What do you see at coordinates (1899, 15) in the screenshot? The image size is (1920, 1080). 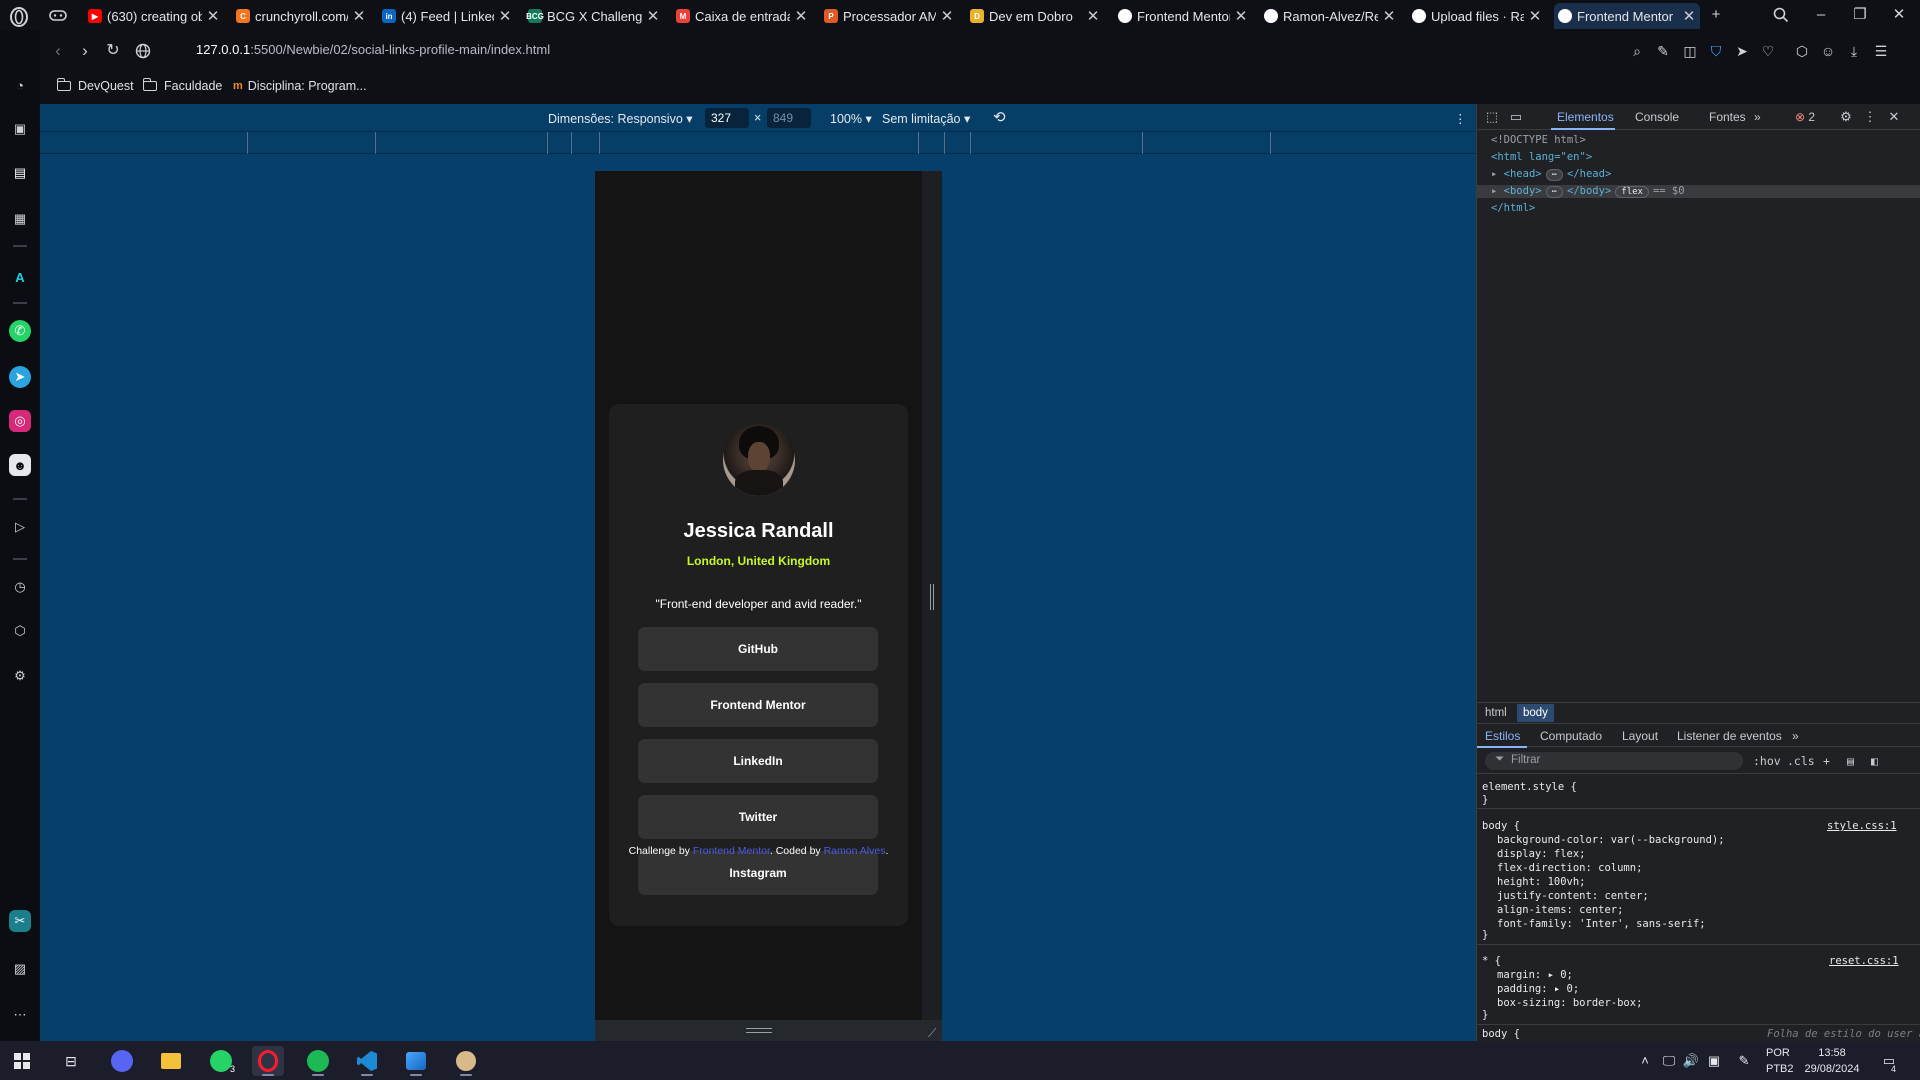 I see `close-window-button: ✕` at bounding box center [1899, 15].